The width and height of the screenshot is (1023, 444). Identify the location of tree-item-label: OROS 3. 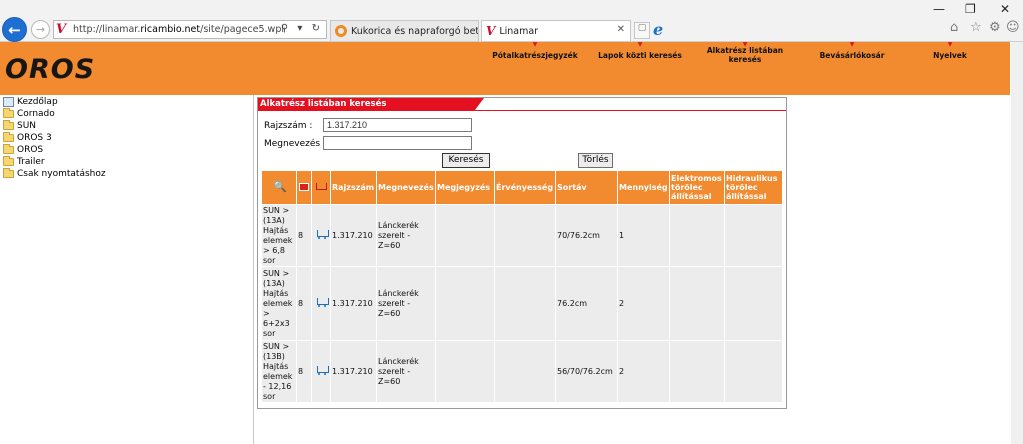
(34, 138).